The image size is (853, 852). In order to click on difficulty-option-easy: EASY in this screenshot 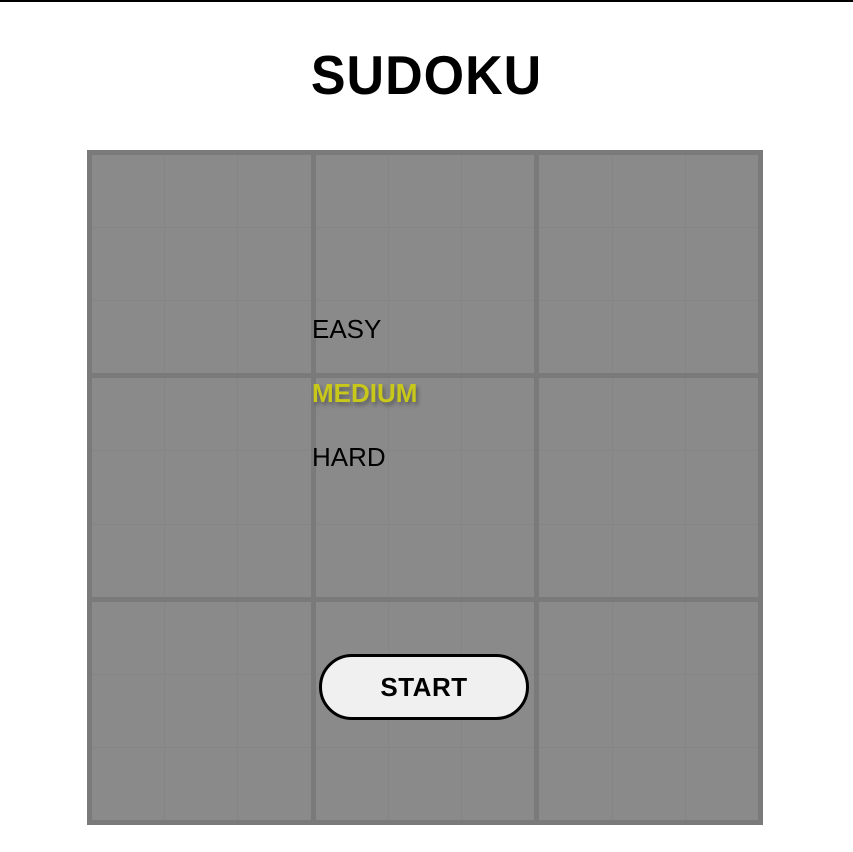, I will do `click(346, 329)`.